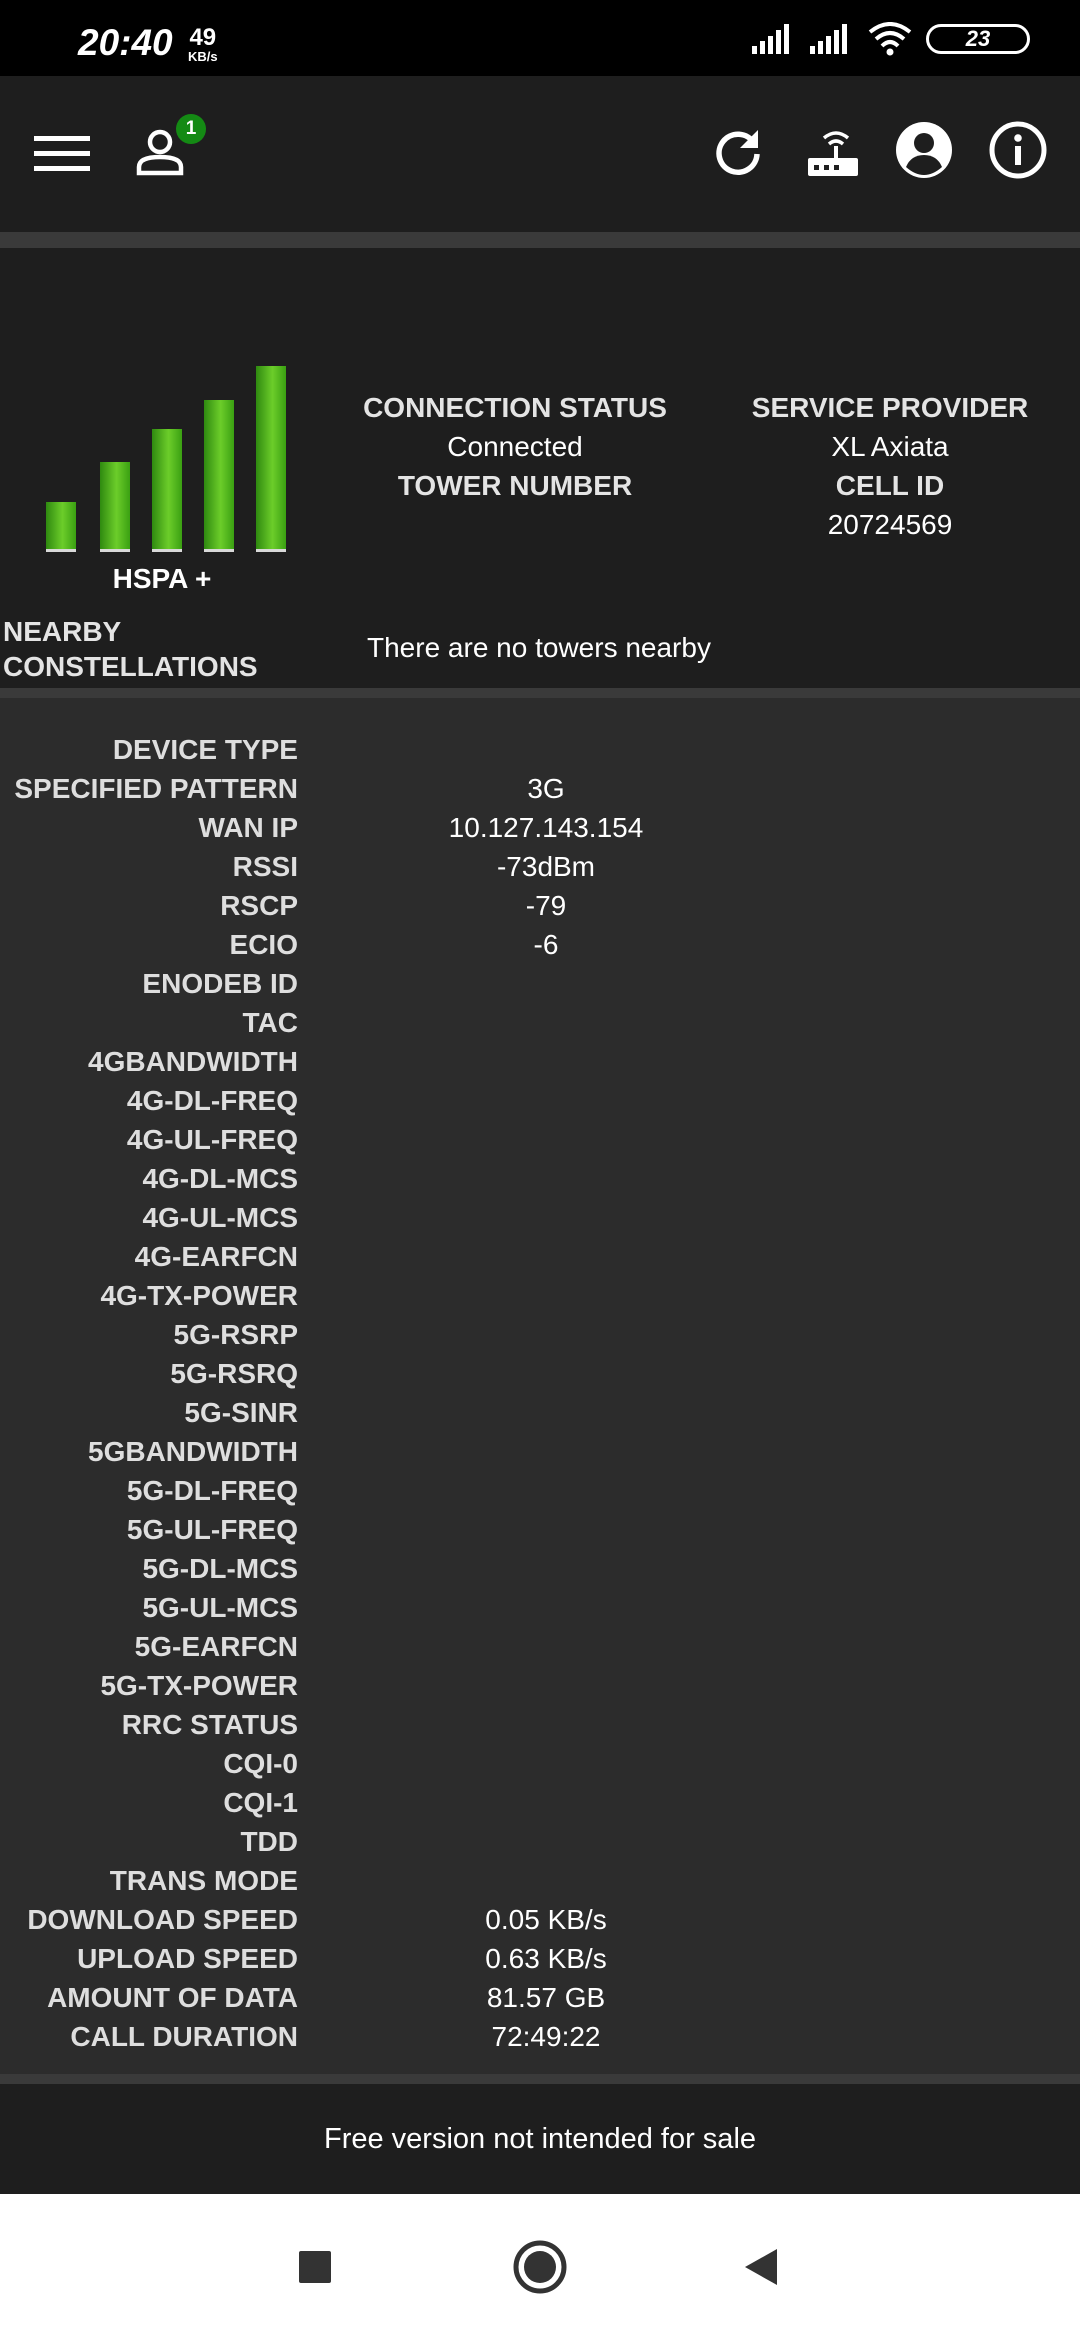 The height and width of the screenshot is (2340, 1080). Describe the element at coordinates (220, 1217) in the screenshot. I see `detail-label: 4G-UL-MCS` at that location.